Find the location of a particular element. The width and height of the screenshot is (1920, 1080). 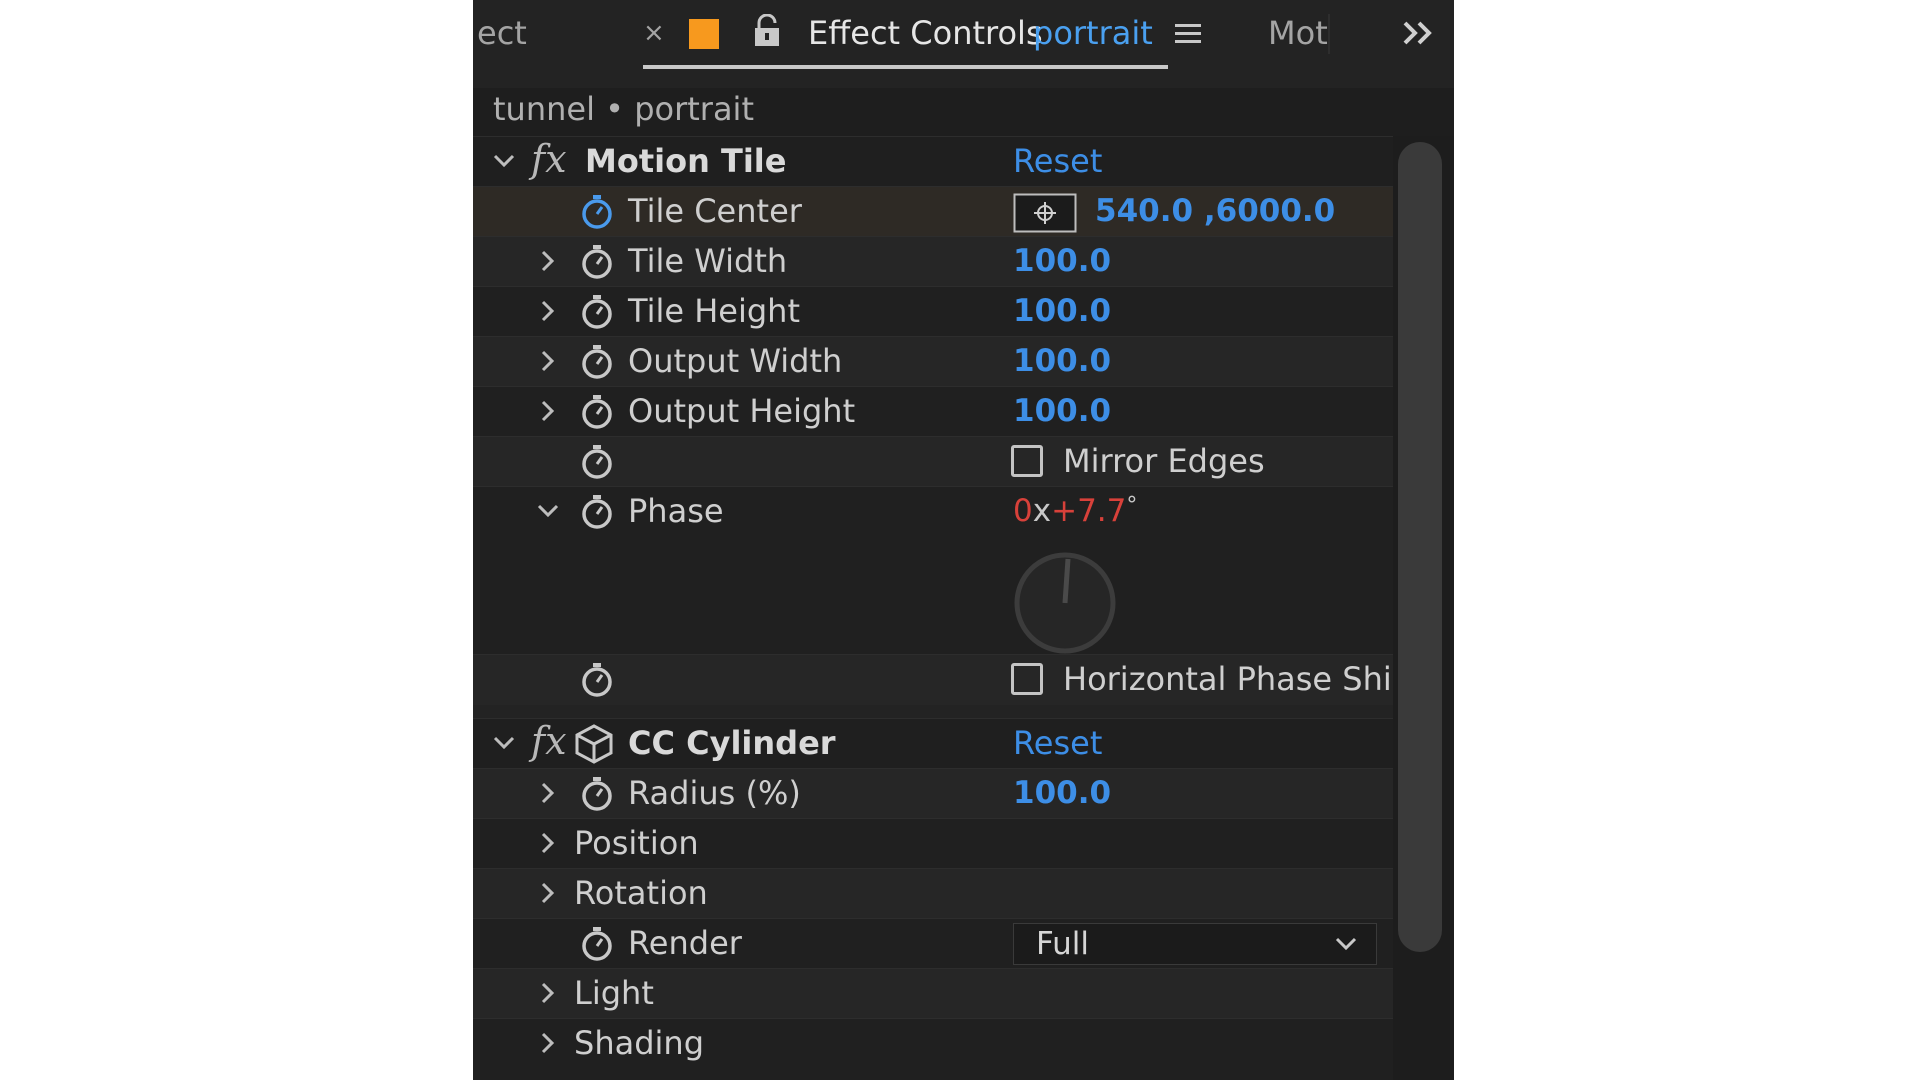

cube-icon is located at coordinates (594, 744).